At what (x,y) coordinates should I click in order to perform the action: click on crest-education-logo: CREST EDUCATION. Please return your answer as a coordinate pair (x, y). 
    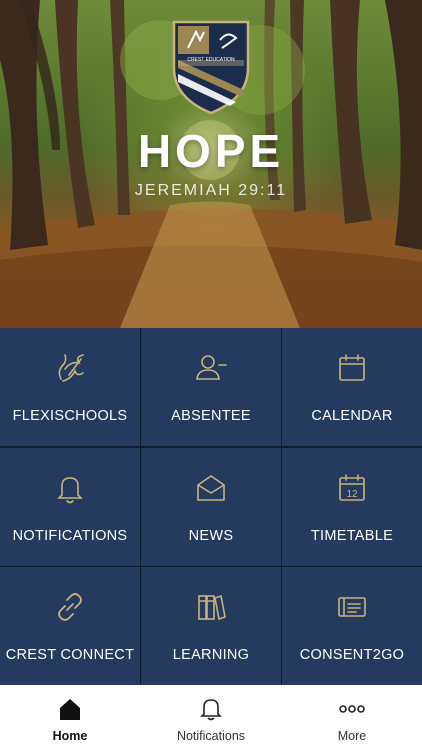
    Looking at the image, I should click on (211, 67).